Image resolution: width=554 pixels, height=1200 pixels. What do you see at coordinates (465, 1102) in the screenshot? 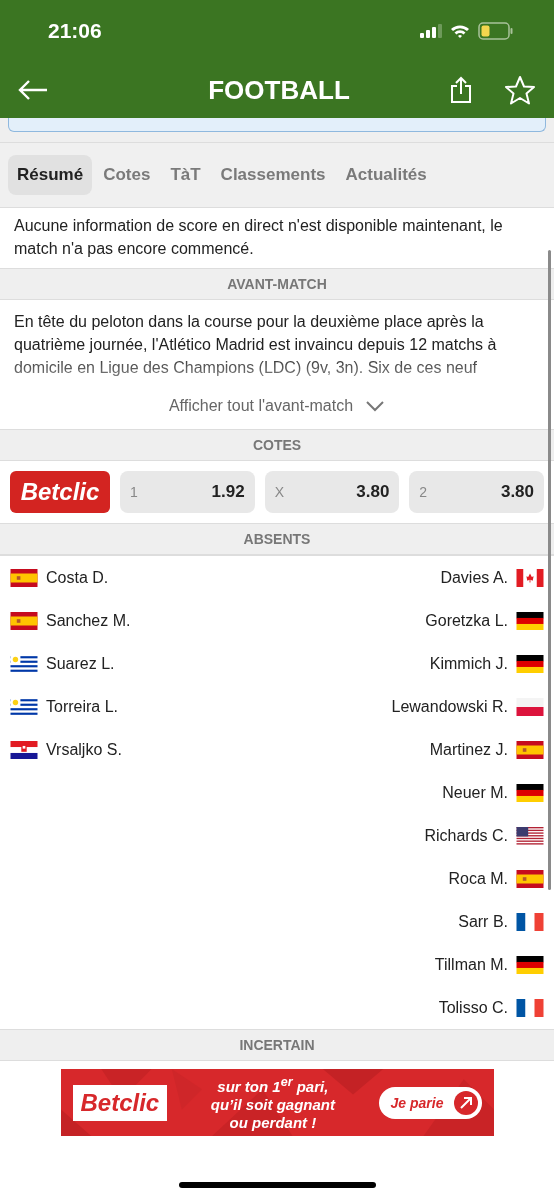
I see `arrow-right-icon` at bounding box center [465, 1102].